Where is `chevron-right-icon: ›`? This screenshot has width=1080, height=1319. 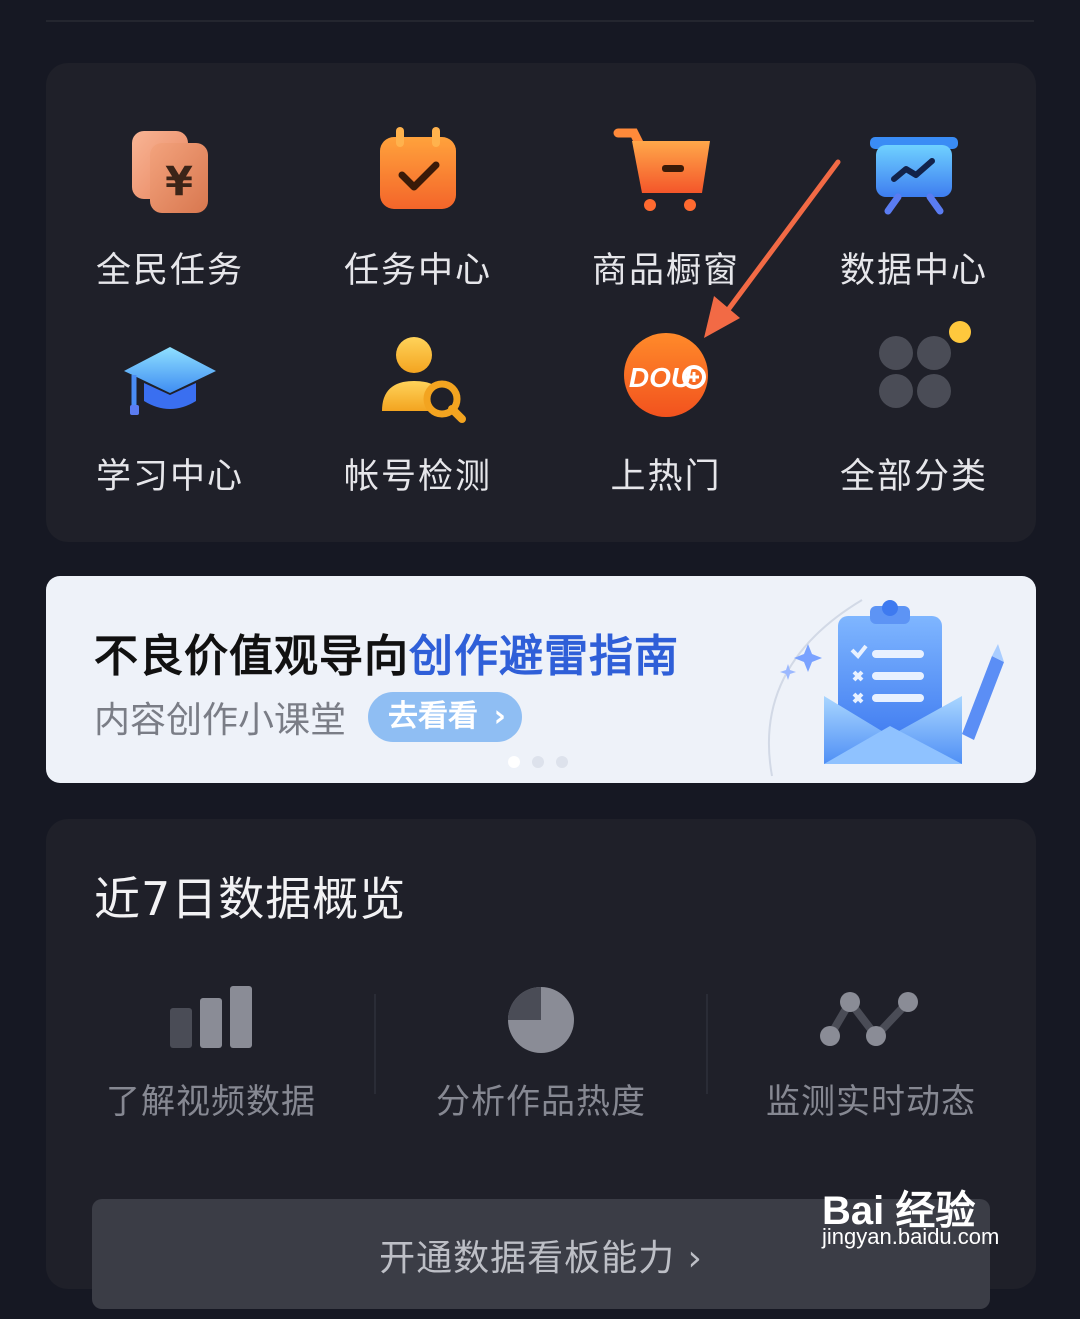
chevron-right-icon: › is located at coordinates (499, 716).